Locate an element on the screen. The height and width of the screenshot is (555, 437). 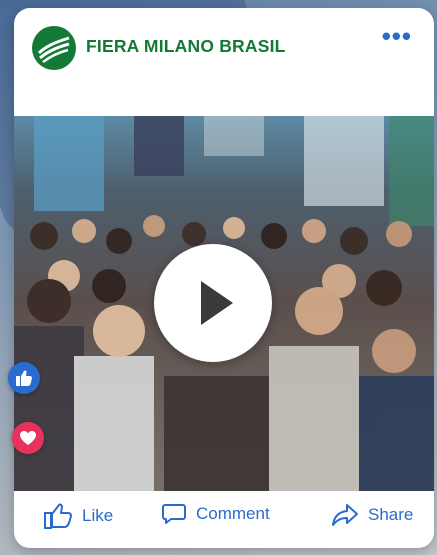
play-button is located at coordinates (213, 303).